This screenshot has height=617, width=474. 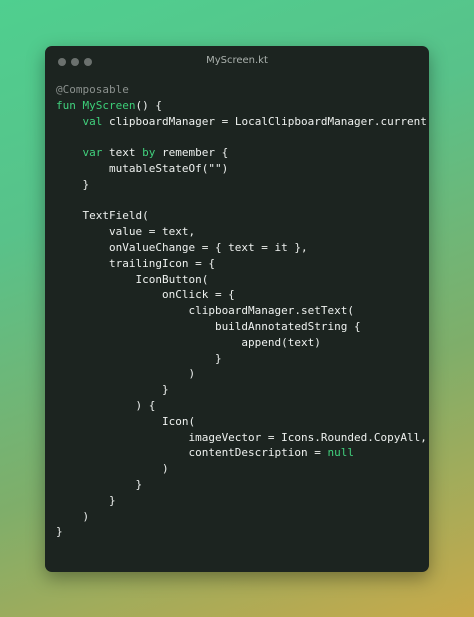 I want to click on code-token: clipboardManager.setText(, so click(x=205, y=311).